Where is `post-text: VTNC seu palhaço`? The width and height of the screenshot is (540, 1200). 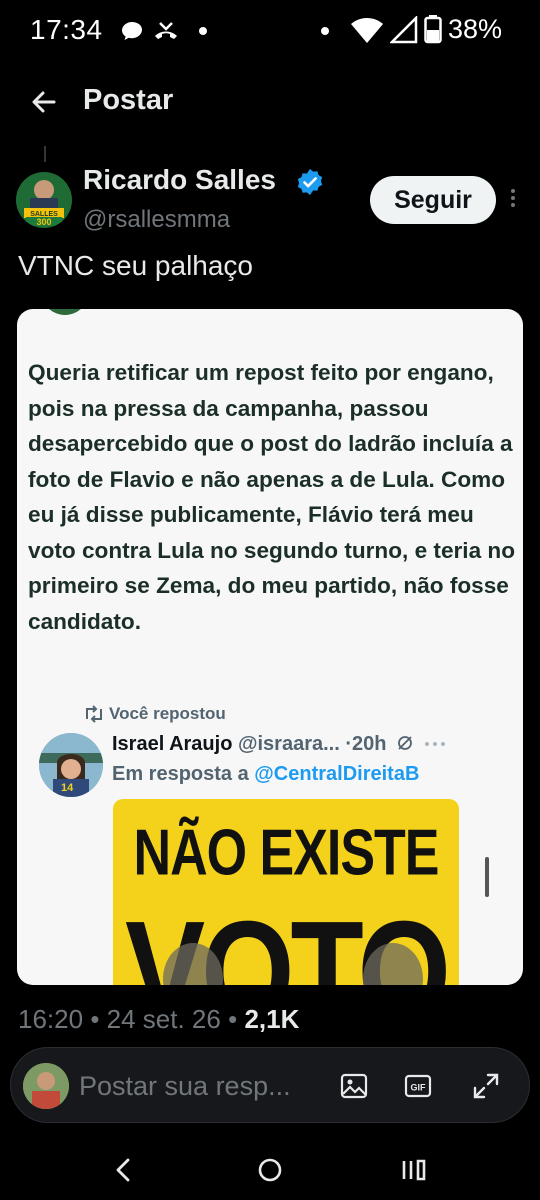 post-text: VTNC seu palhaço is located at coordinates (136, 265).